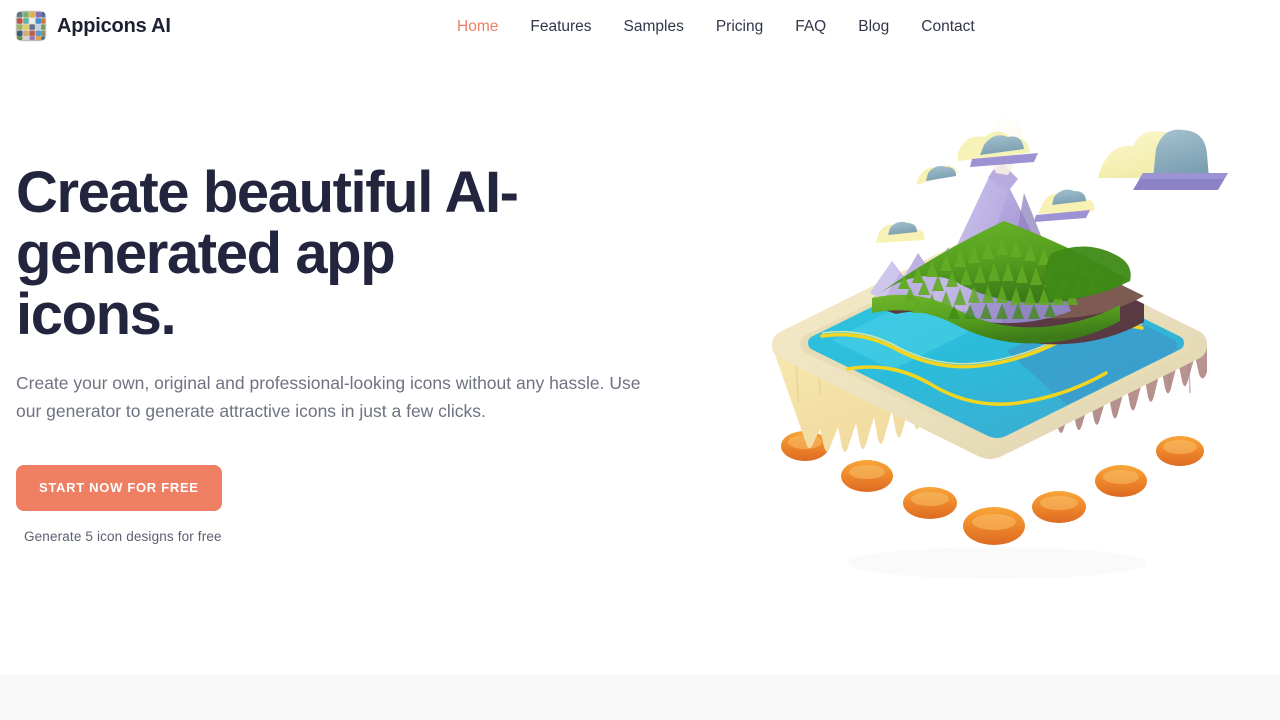 This screenshot has height=720, width=1280. Describe the element at coordinates (739, 26) in the screenshot. I see `nav-item-pricing: Pricing` at that location.